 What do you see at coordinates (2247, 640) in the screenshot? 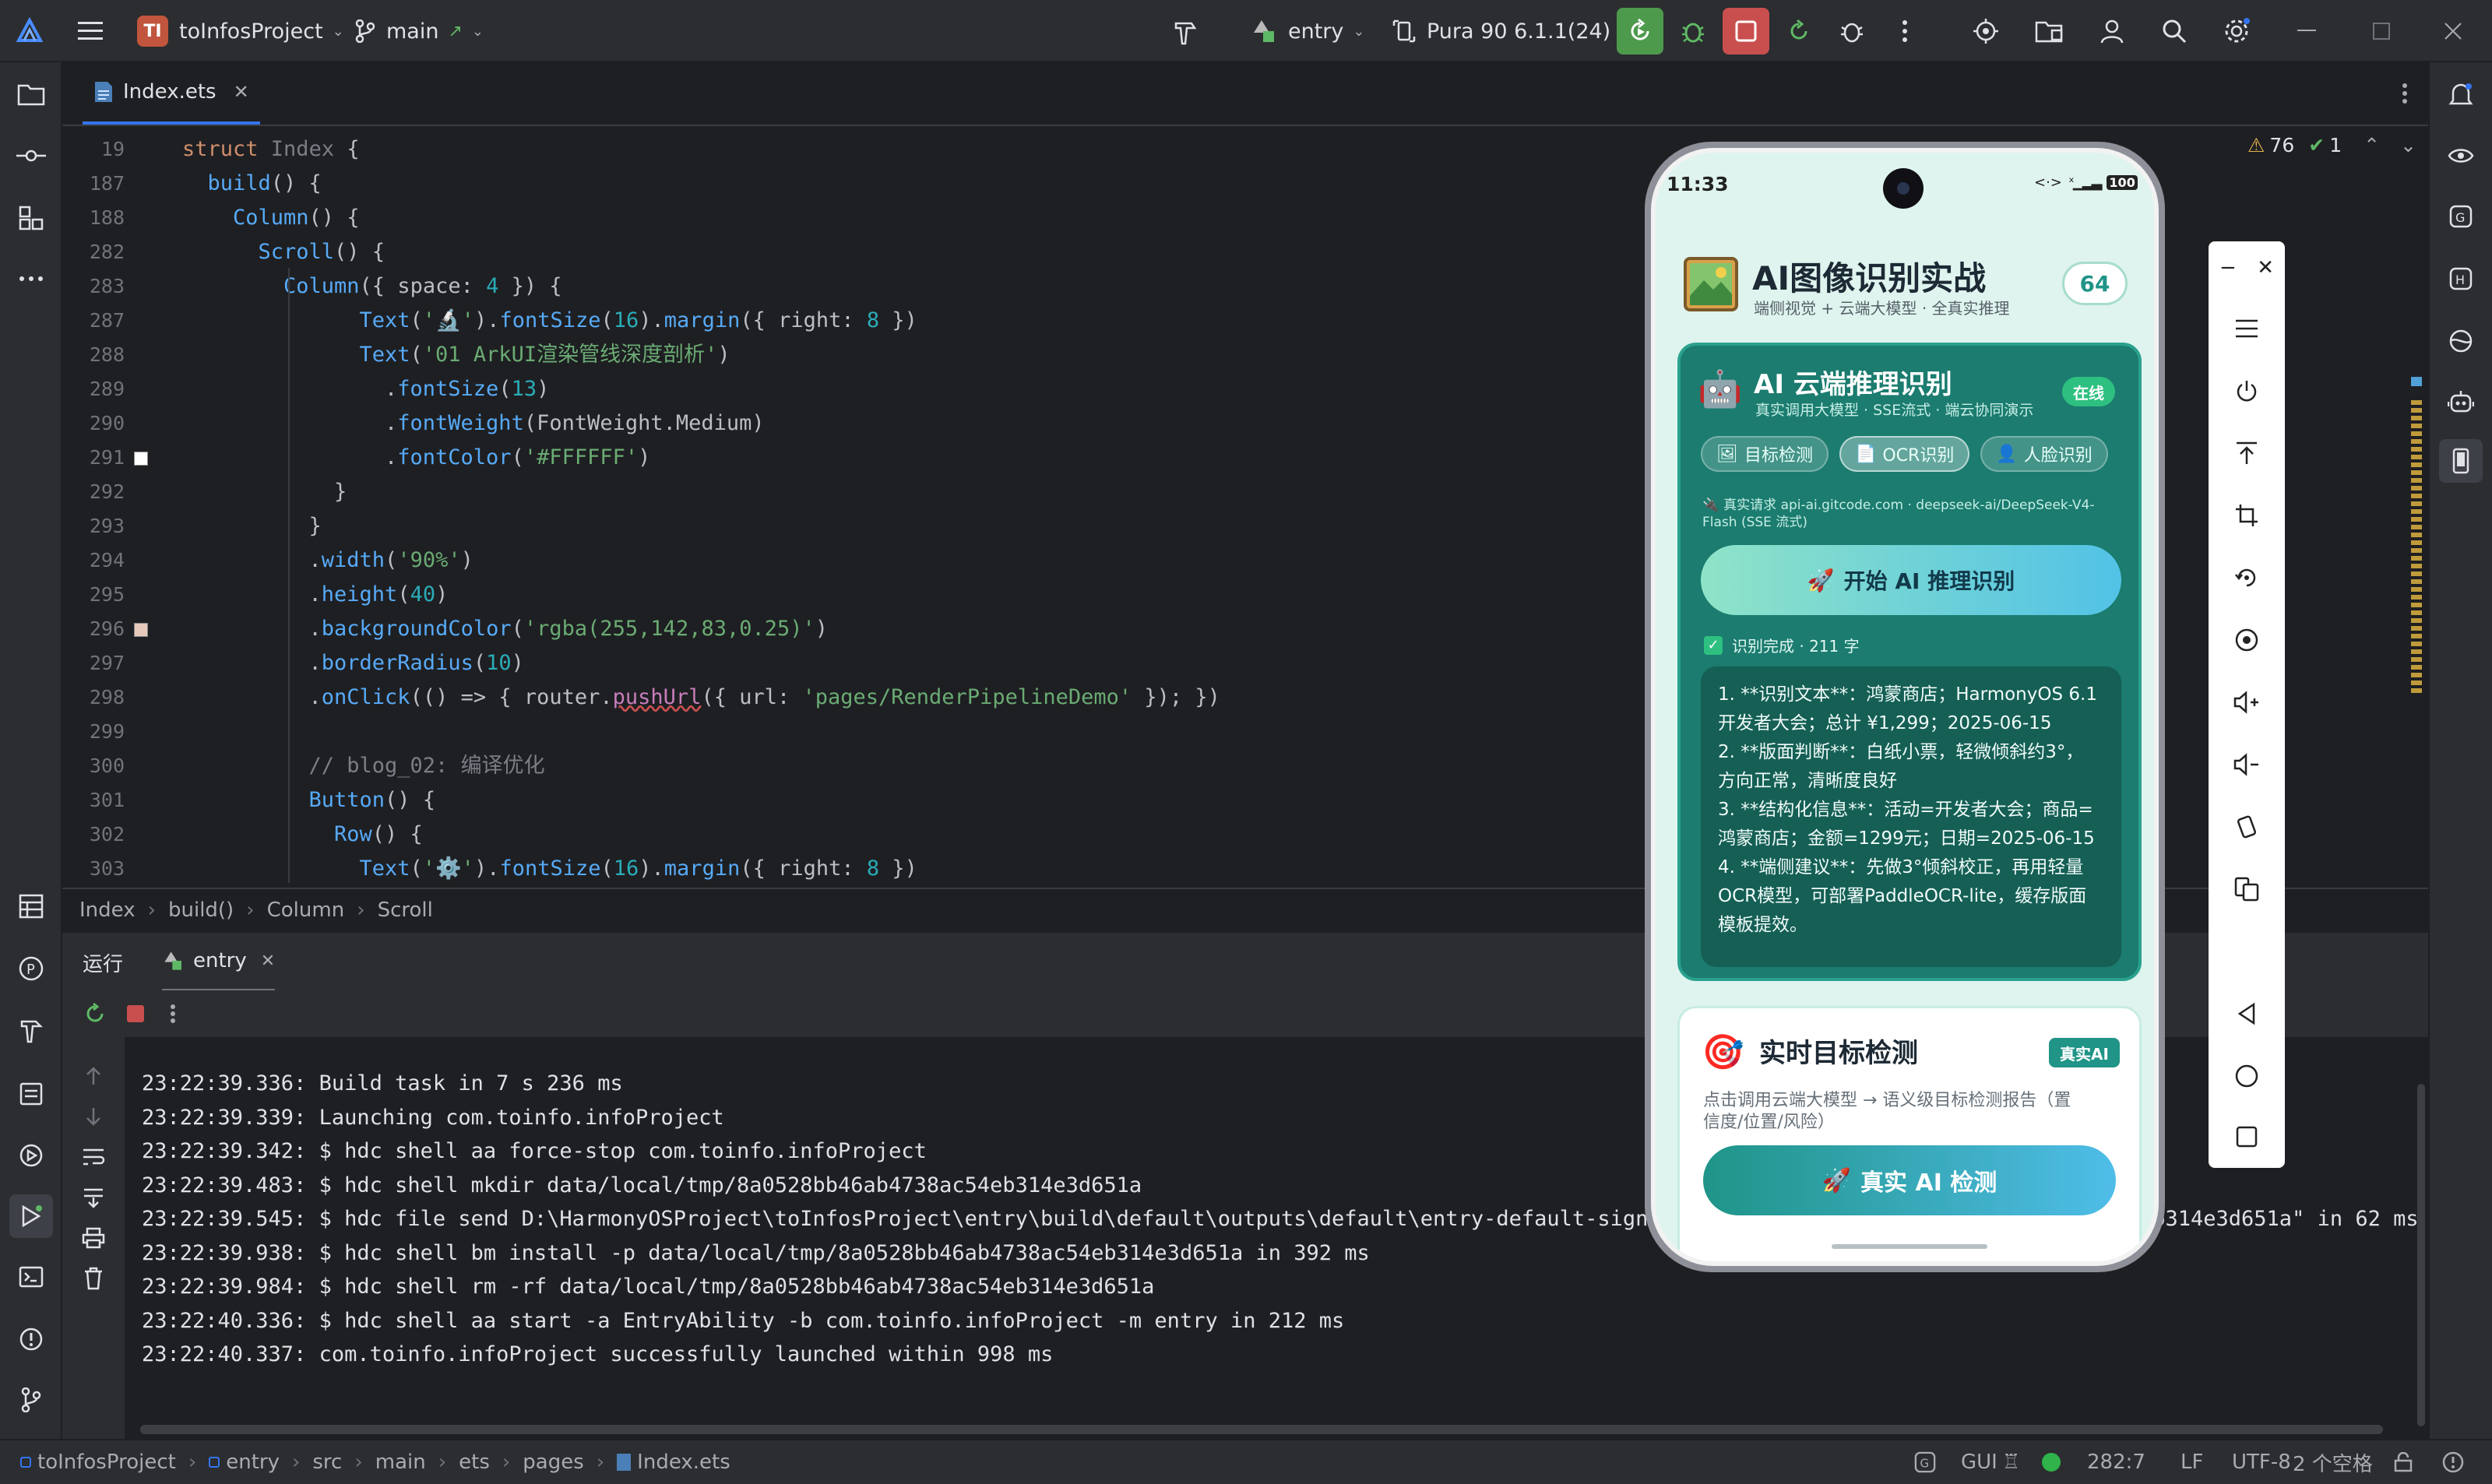
I see `record-icon` at bounding box center [2247, 640].